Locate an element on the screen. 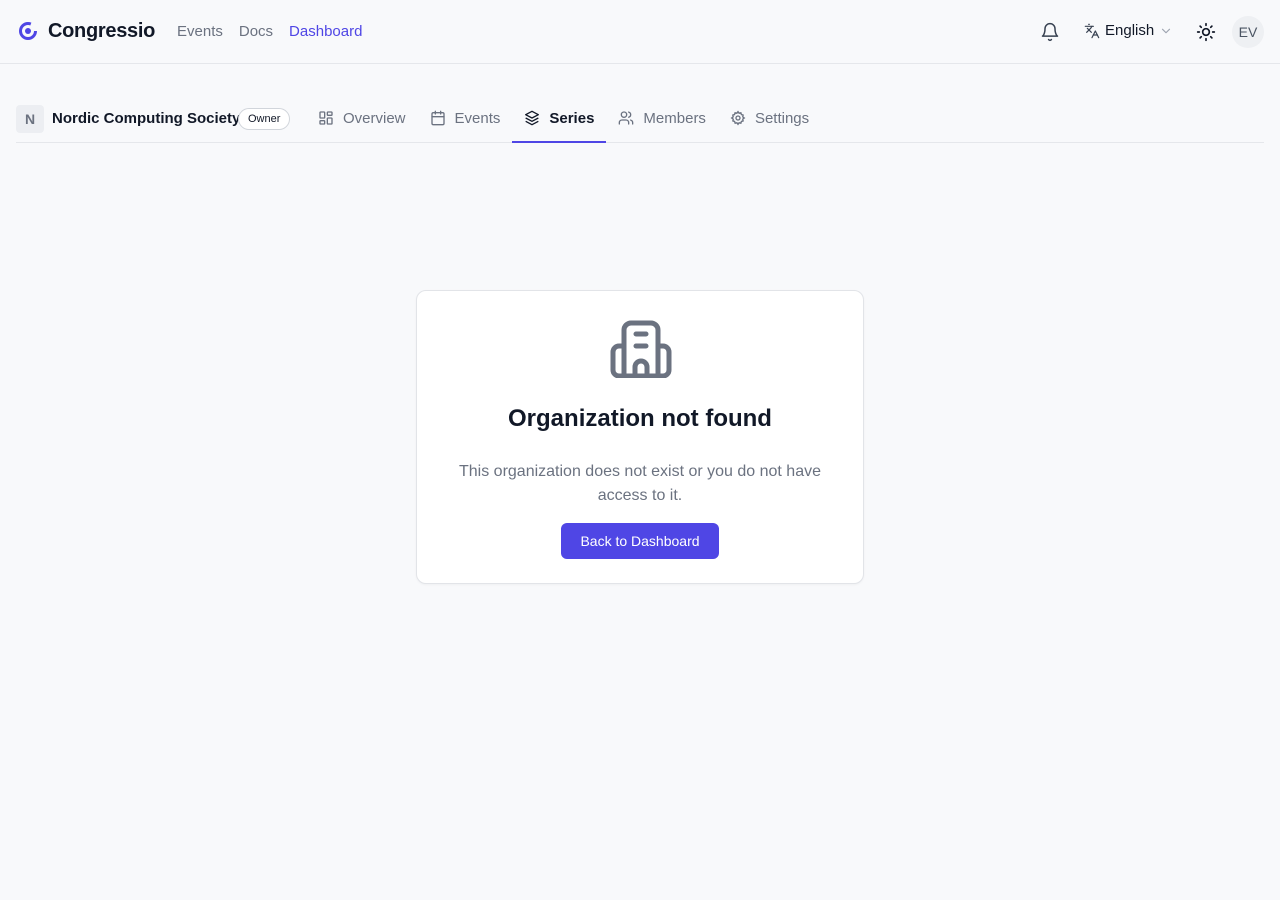 The image size is (1280, 900). logo-icon is located at coordinates (28, 31).